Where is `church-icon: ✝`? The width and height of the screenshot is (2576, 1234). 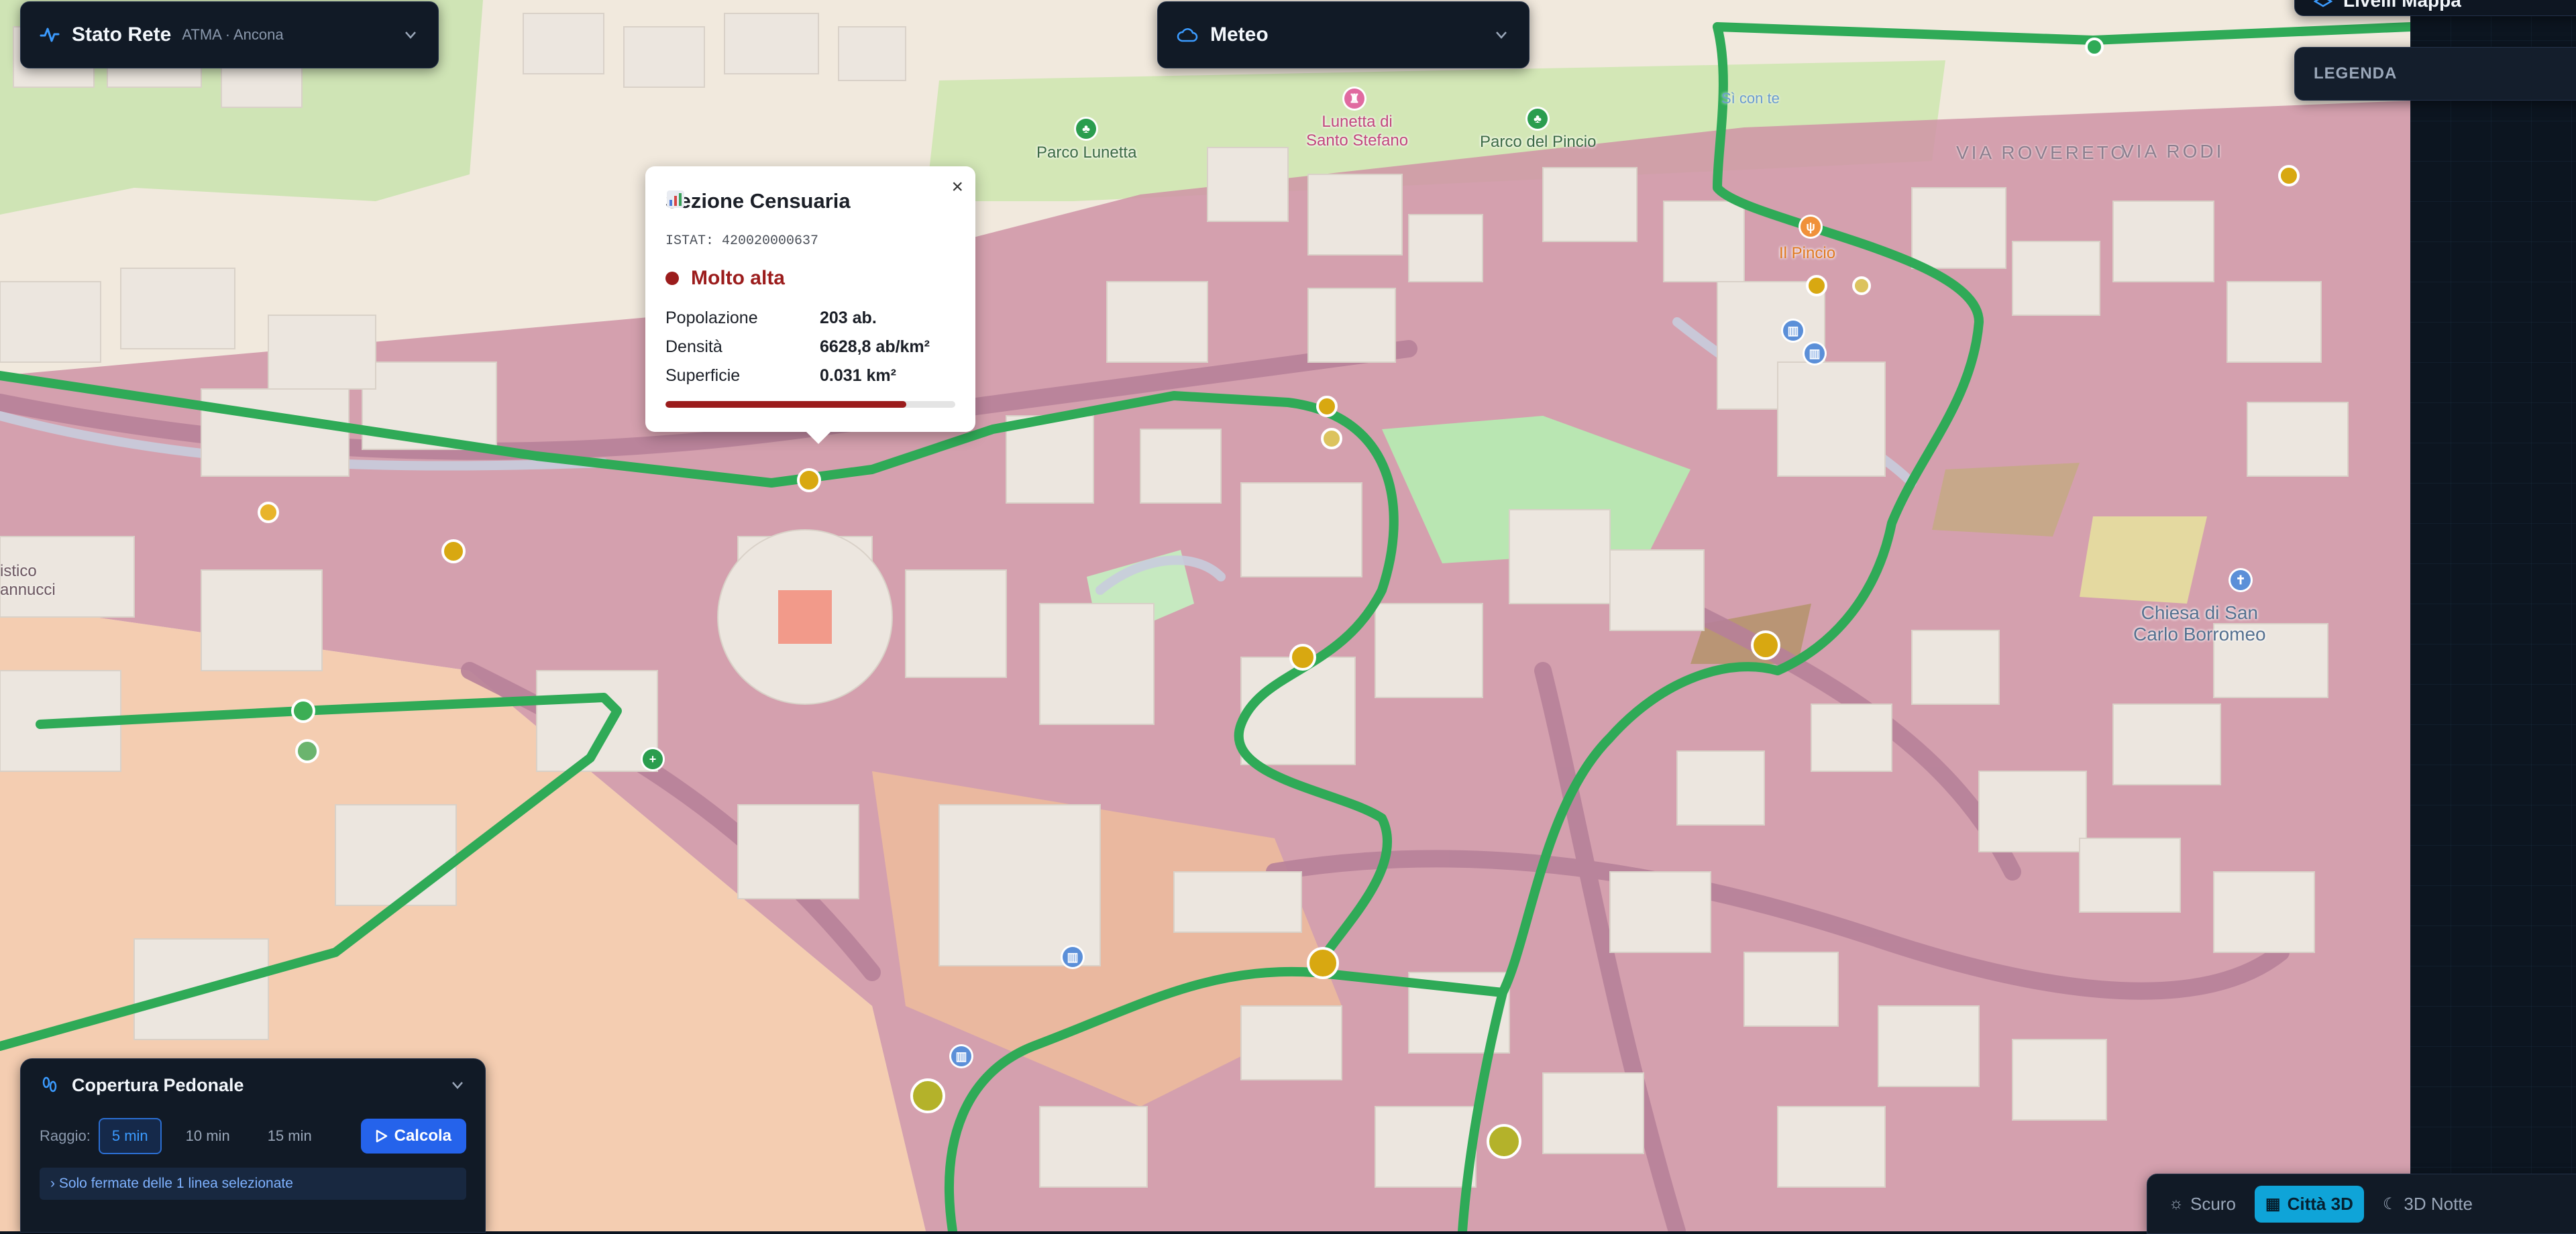
church-icon: ✝ is located at coordinates (2241, 580).